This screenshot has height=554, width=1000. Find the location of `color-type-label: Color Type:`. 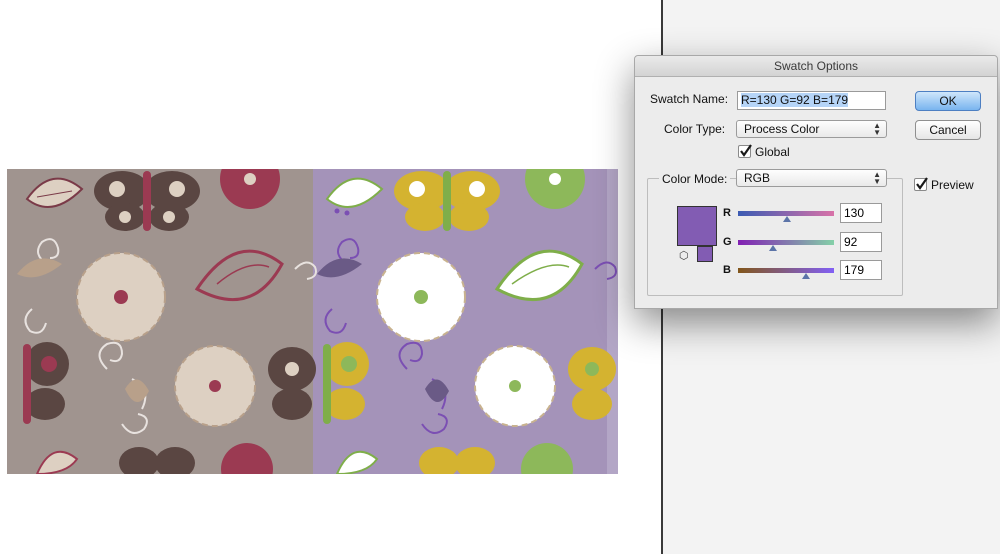

color-type-label: Color Type: is located at coordinates (695, 129).